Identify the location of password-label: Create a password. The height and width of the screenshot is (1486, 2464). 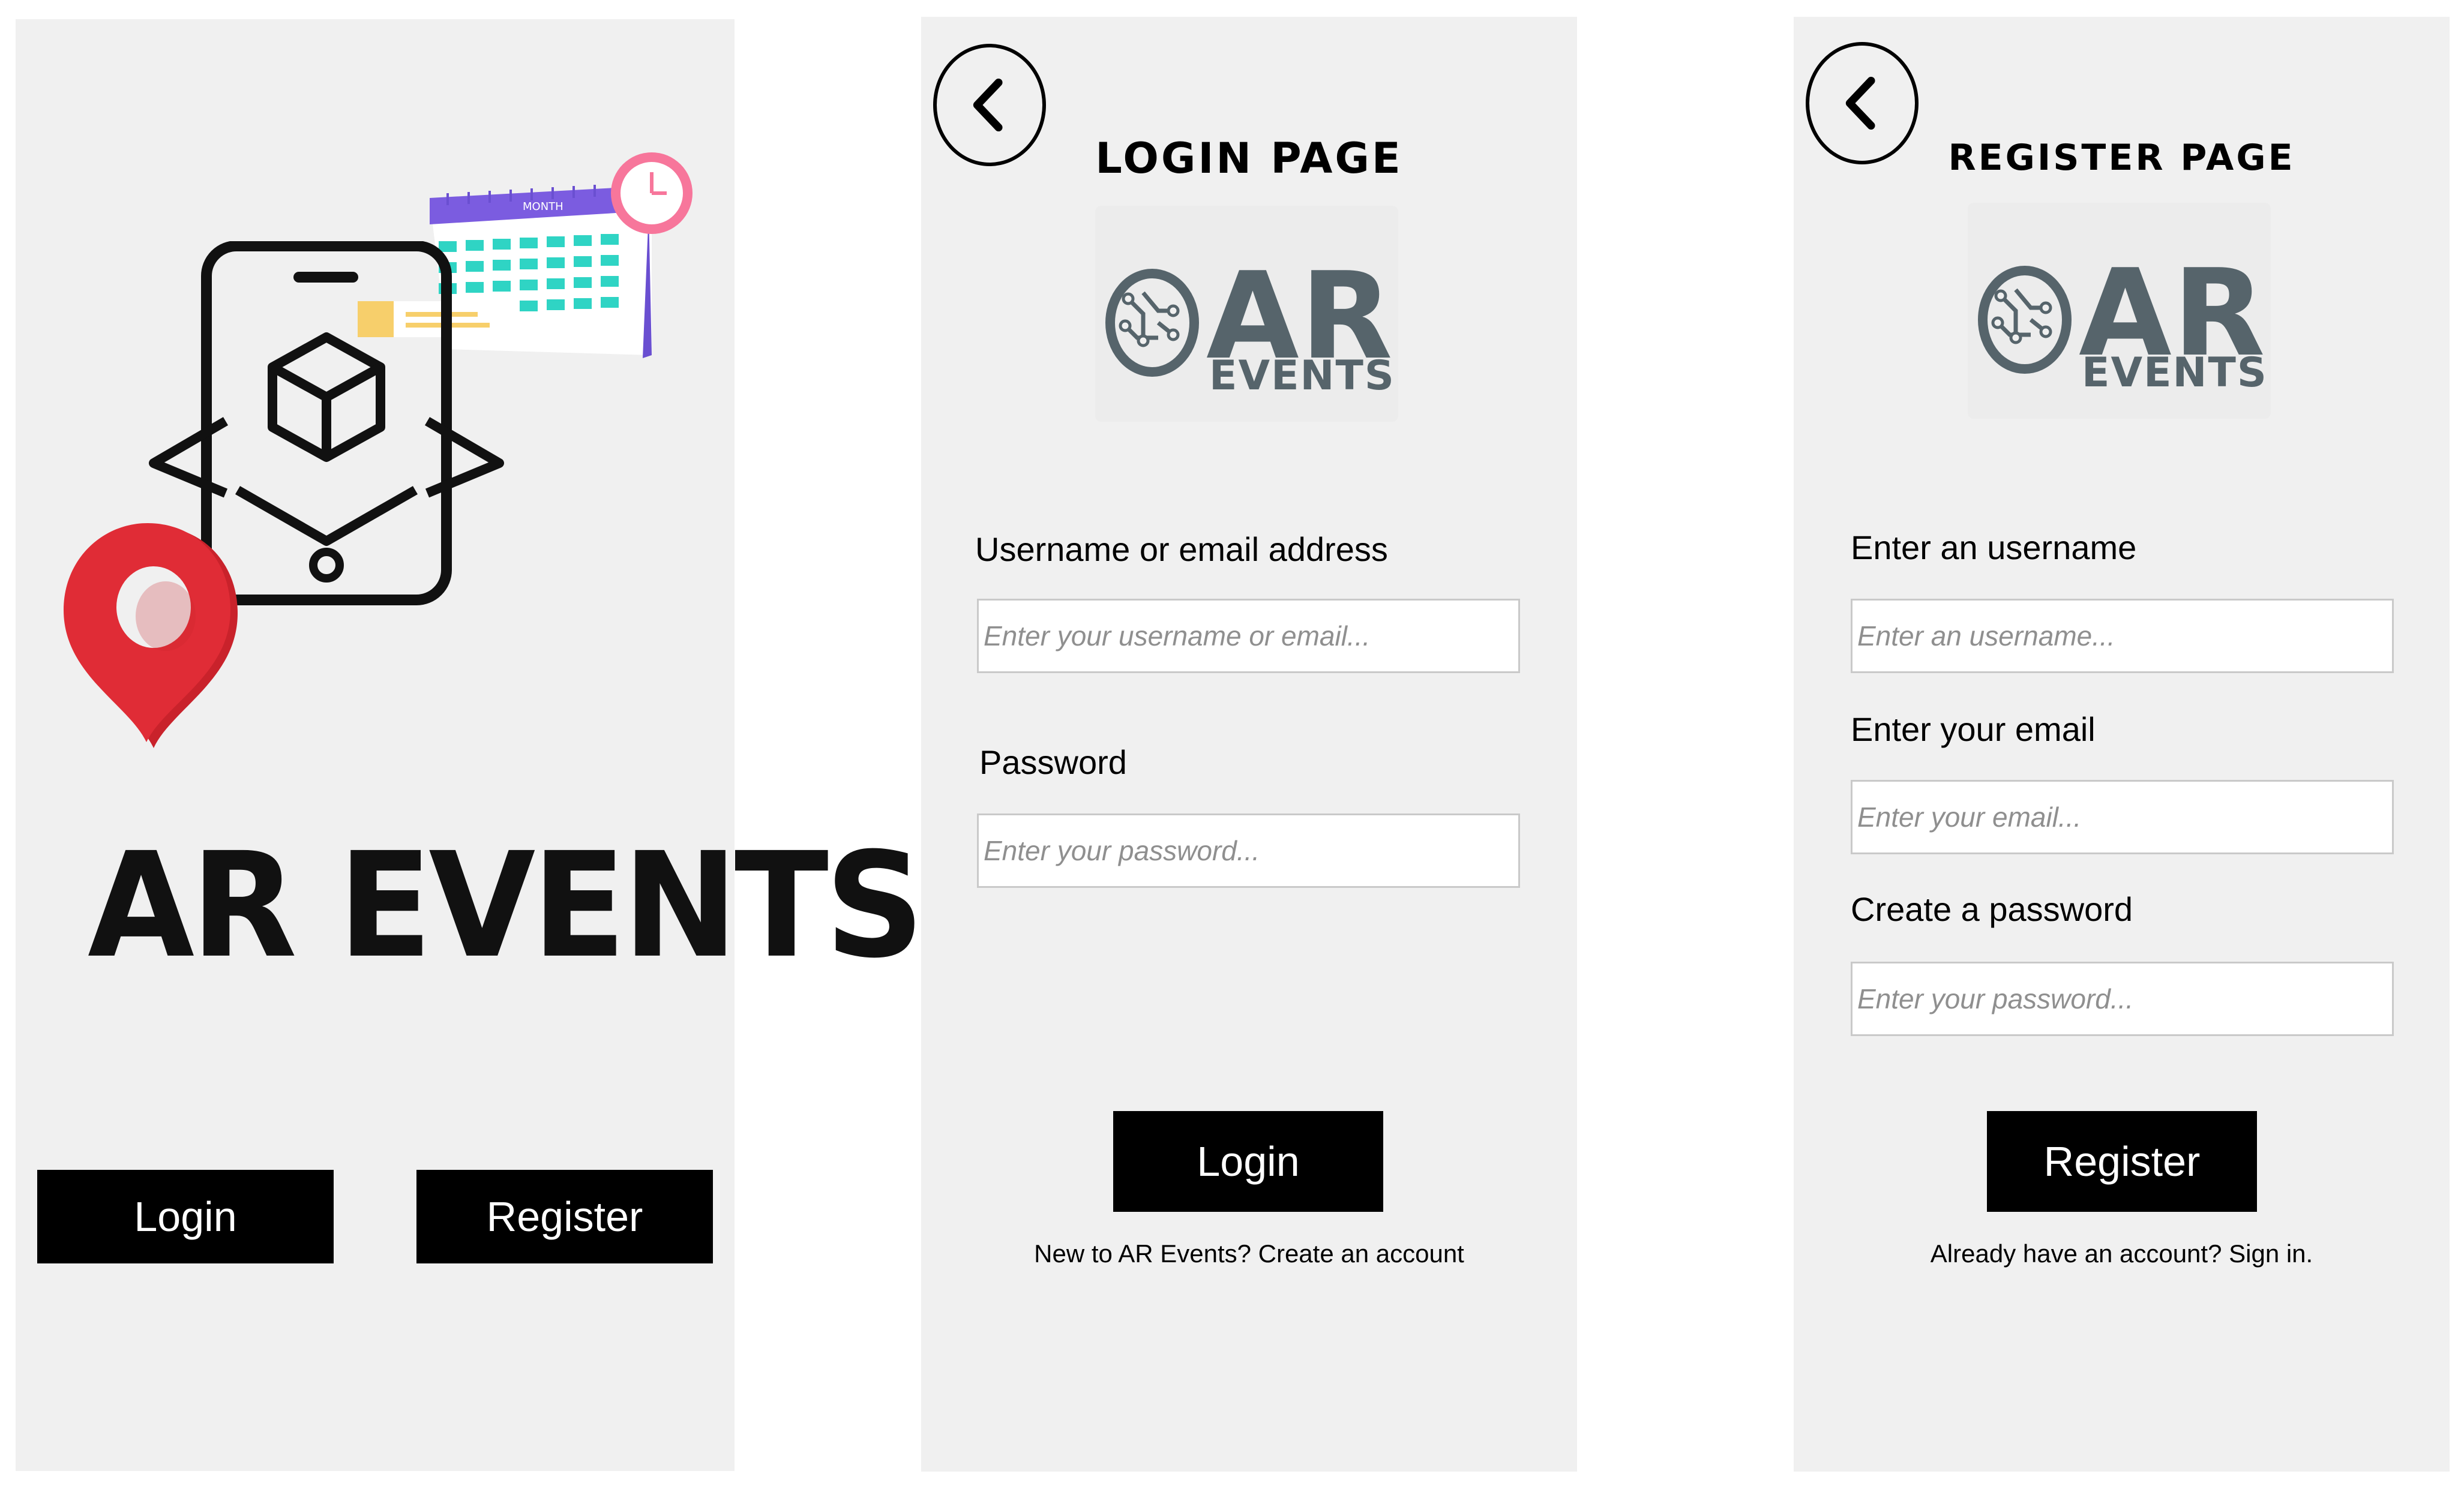
(1992, 909).